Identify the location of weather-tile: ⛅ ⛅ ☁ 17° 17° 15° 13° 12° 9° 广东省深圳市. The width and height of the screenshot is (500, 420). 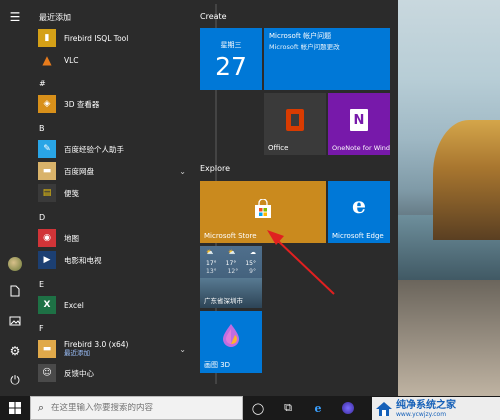
(231, 277).